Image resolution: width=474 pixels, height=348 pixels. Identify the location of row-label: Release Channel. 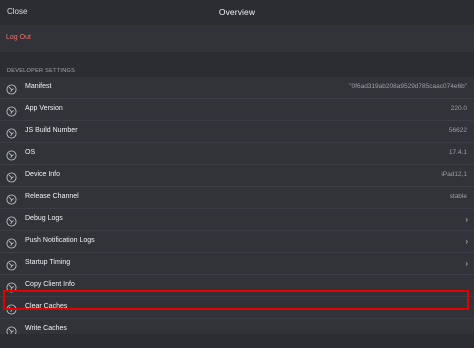
(52, 196).